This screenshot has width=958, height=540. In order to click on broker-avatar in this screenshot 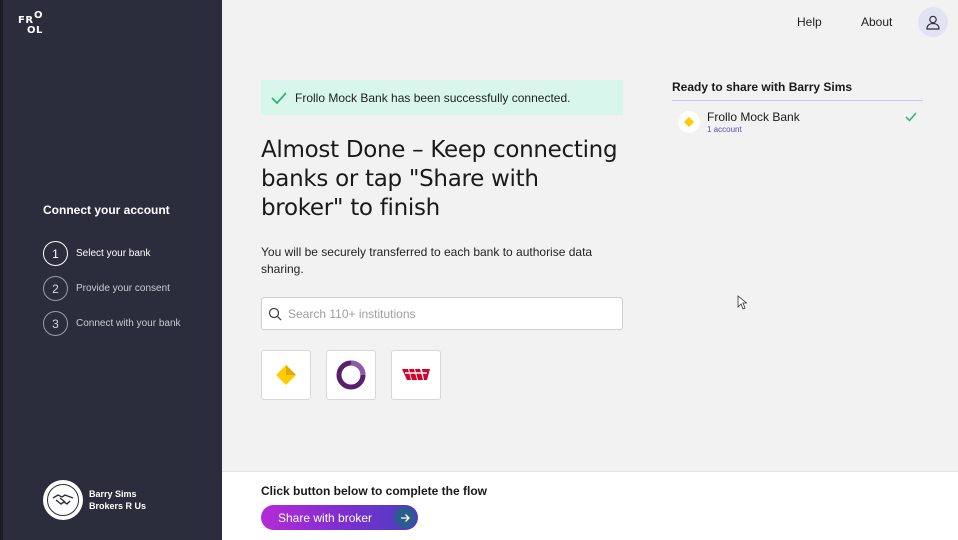, I will do `click(63, 500)`.